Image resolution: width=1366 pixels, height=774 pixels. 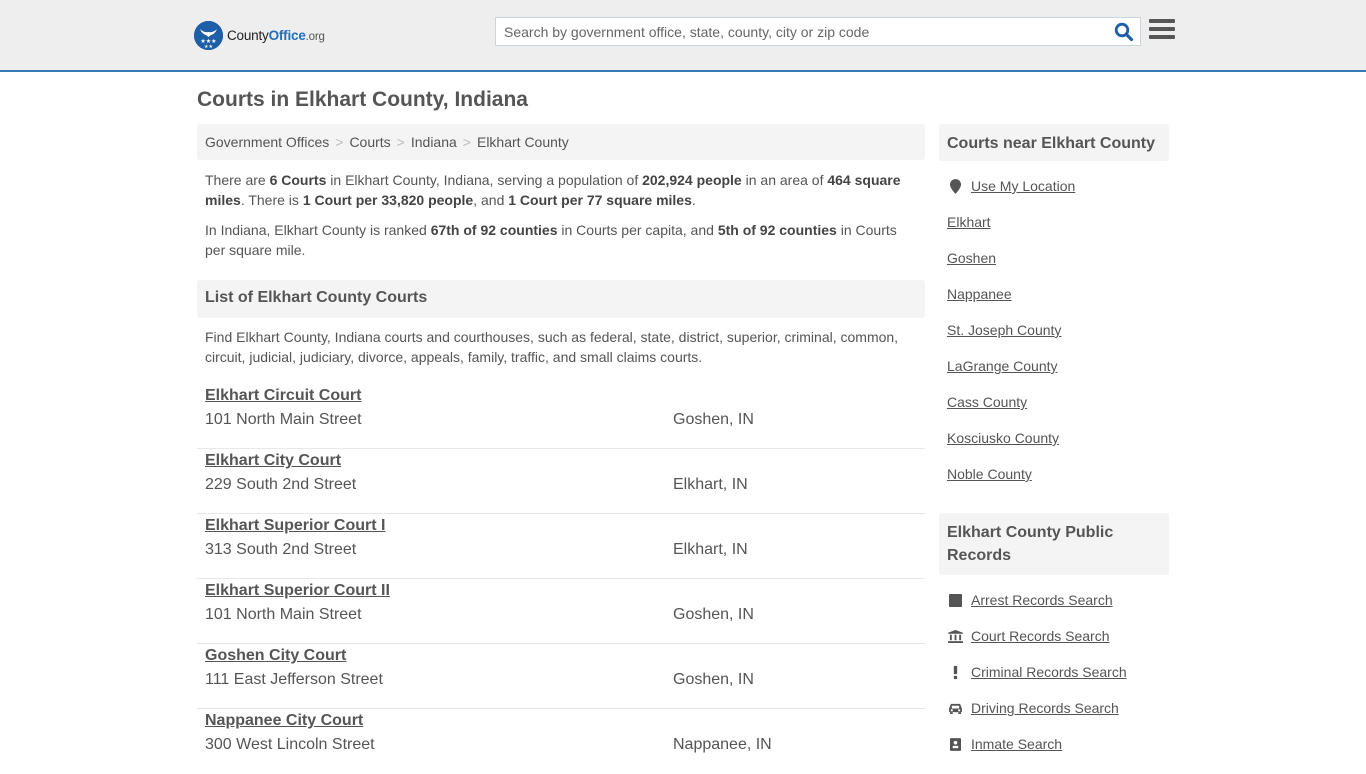 I want to click on search-box, so click(x=818, y=31).